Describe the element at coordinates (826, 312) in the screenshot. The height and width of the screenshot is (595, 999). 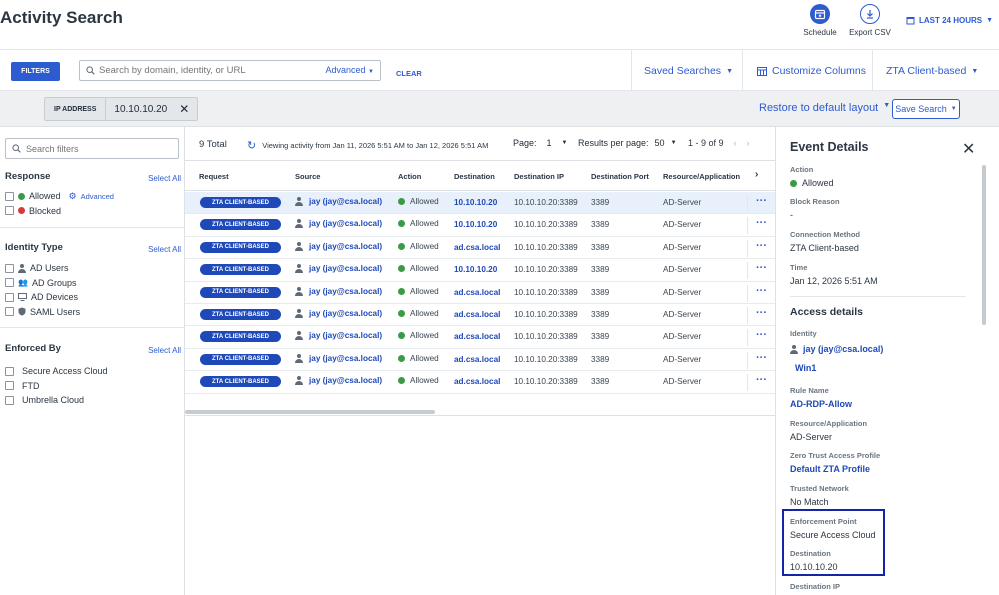
I see `access-details-heading: Access details` at that location.